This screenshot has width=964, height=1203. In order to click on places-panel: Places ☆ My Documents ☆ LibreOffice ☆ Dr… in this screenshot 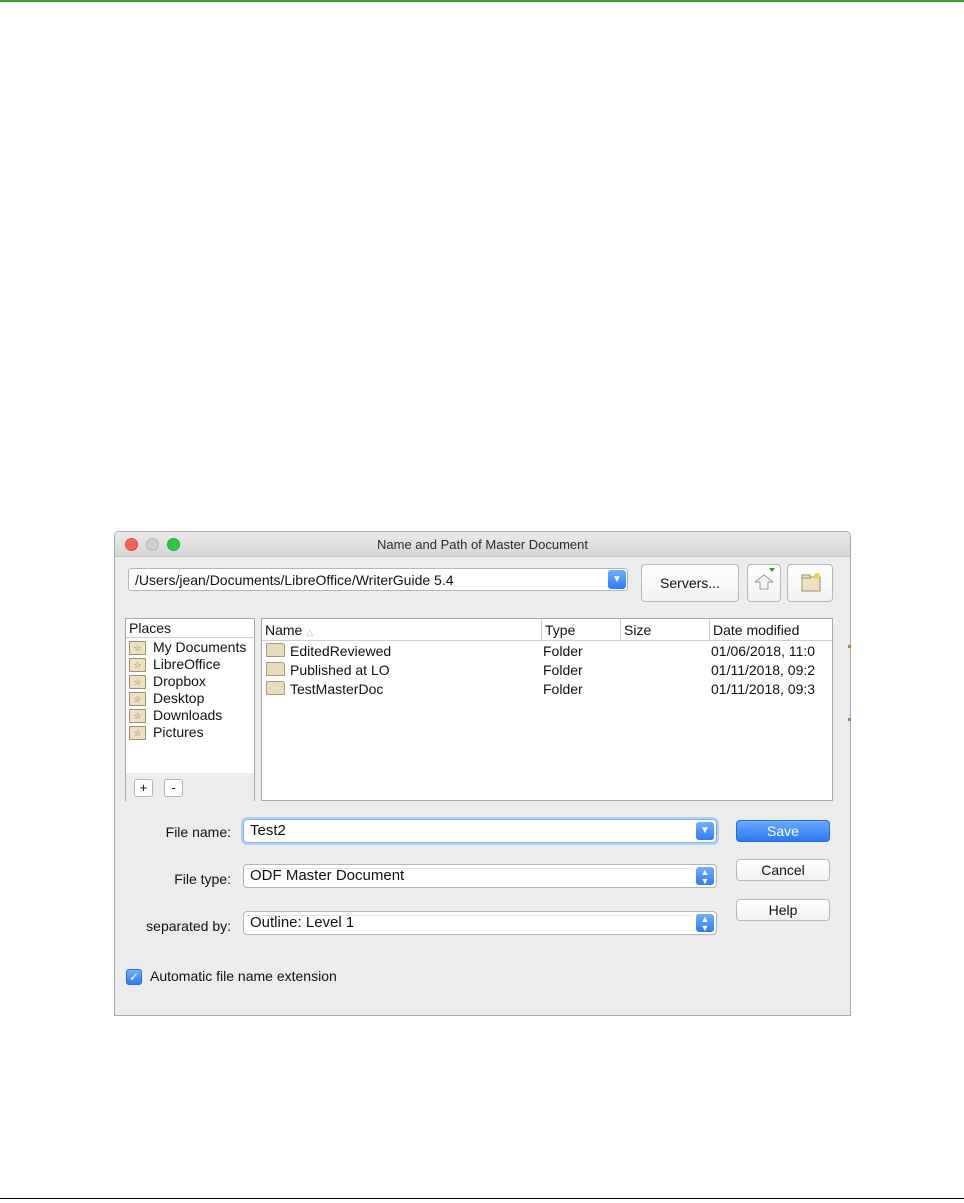, I will do `click(190, 709)`.